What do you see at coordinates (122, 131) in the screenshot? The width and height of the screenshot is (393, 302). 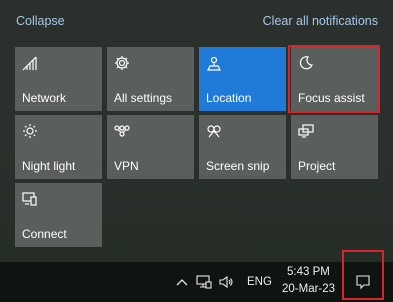 I see `vpn-icon` at bounding box center [122, 131].